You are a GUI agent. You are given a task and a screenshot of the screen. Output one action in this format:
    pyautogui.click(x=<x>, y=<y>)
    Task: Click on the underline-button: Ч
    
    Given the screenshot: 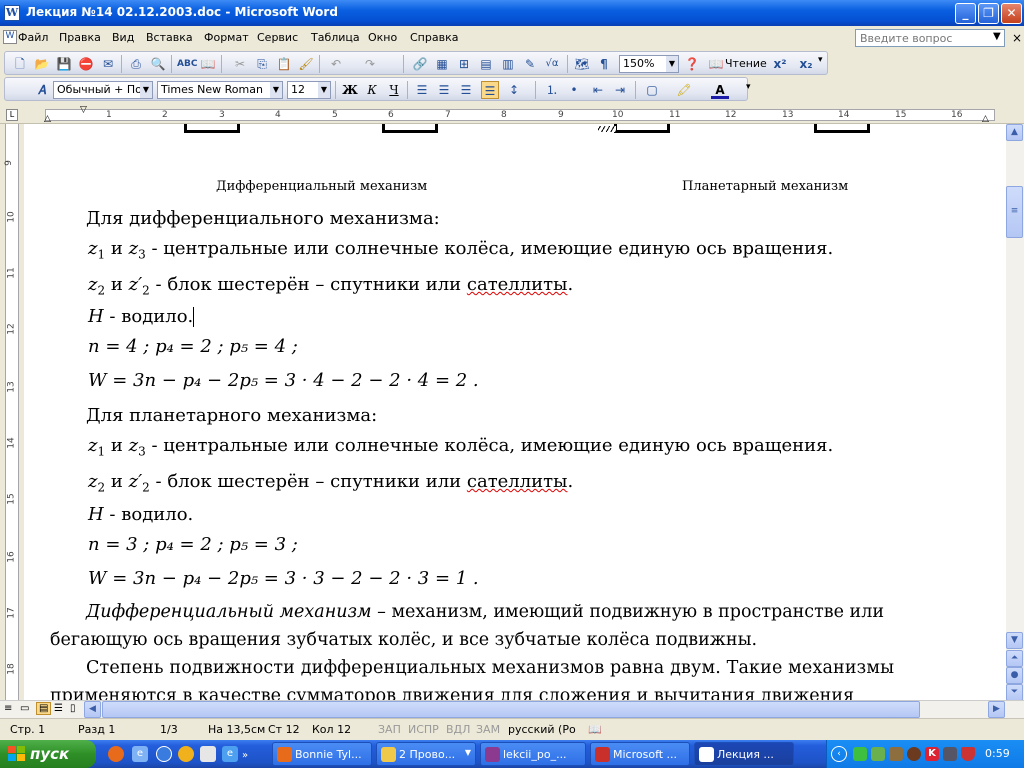 What is the action you would take?
    pyautogui.click(x=394, y=90)
    